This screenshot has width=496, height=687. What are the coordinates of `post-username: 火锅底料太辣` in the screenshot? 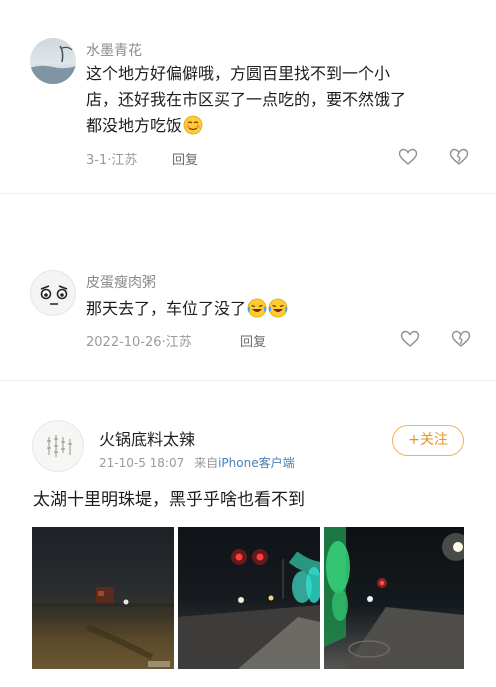 It's located at (147, 438).